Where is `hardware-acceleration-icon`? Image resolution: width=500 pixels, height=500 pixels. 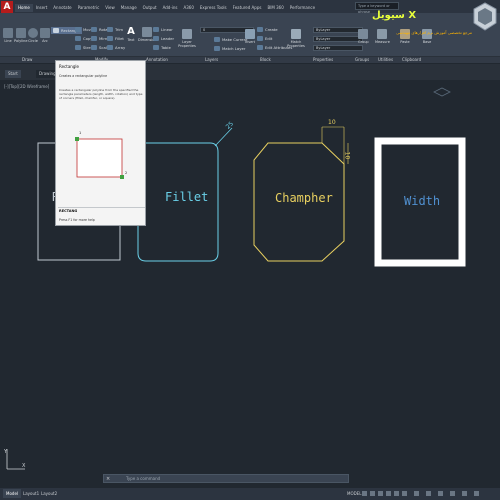
hardware-acceleration-icon is located at coordinates (452, 493).